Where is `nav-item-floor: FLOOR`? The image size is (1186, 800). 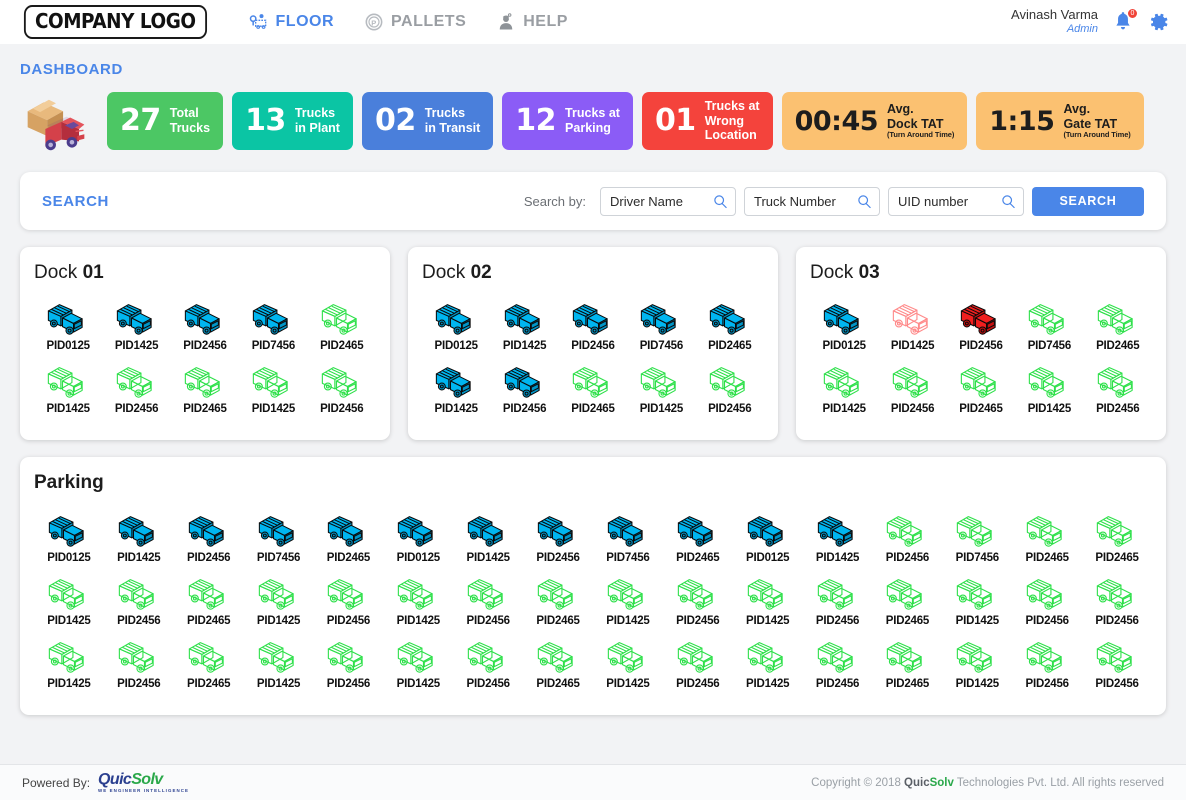
nav-item-floor: FLOOR is located at coordinates (292, 22).